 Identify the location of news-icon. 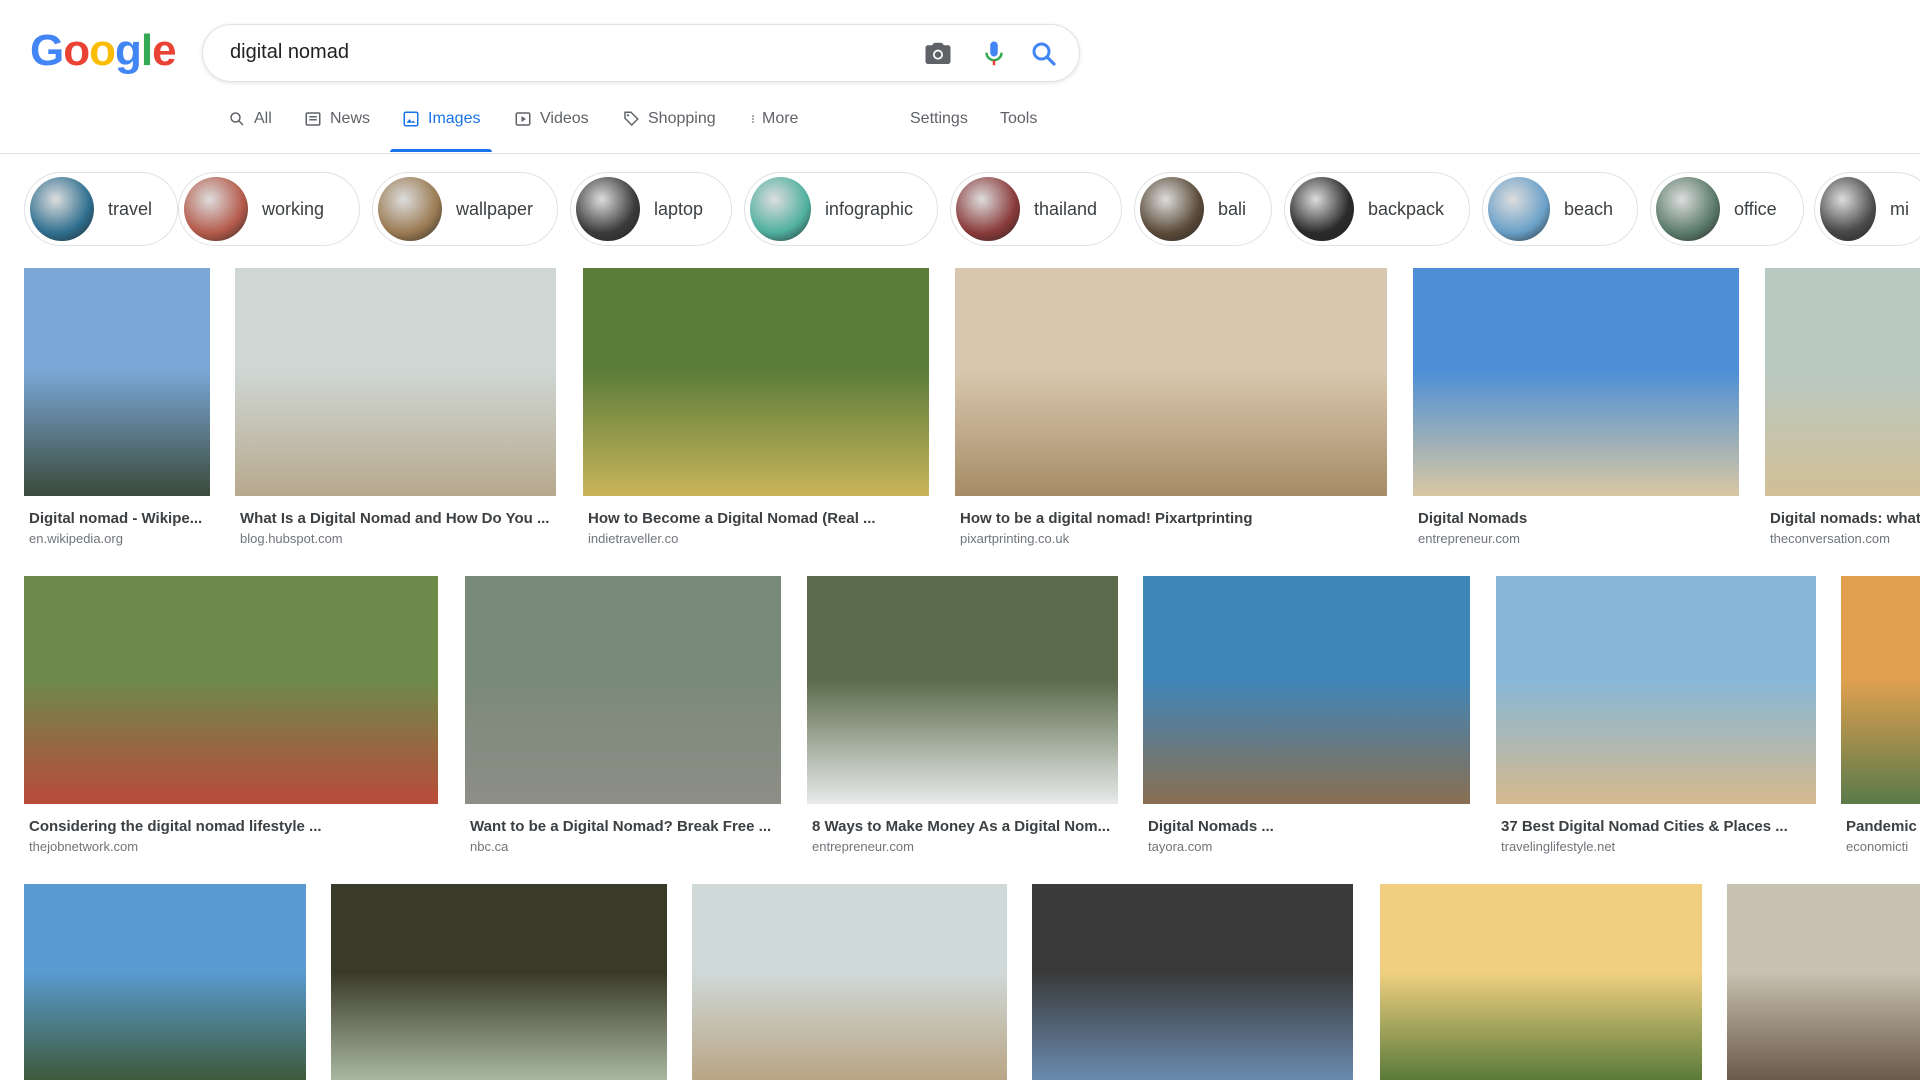
(313, 119).